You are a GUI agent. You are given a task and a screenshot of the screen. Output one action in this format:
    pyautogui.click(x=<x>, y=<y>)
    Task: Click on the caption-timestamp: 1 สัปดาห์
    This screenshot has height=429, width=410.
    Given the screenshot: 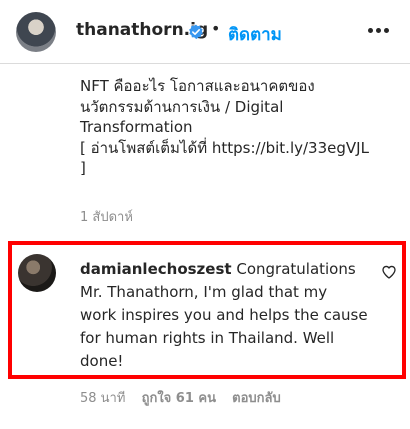 What is the action you would take?
    pyautogui.click(x=106, y=216)
    